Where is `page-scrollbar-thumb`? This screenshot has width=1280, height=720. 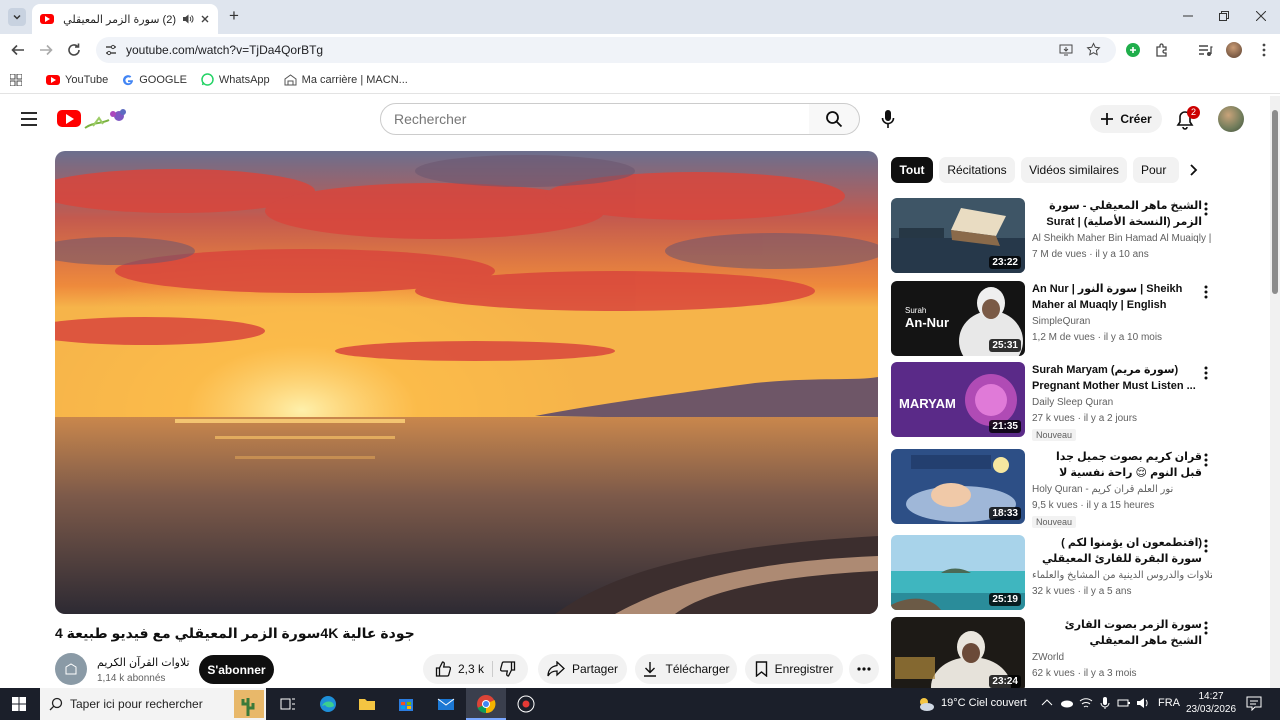
page-scrollbar-thumb is located at coordinates (1275, 202).